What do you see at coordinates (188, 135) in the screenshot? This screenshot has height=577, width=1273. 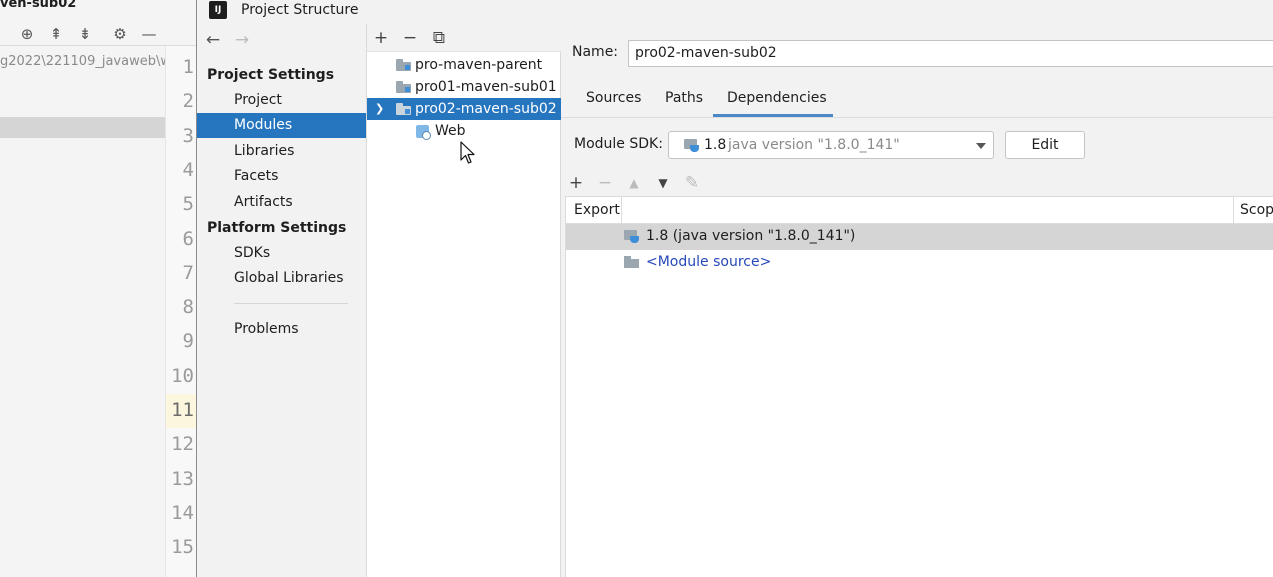 I see `line-number: 3` at bounding box center [188, 135].